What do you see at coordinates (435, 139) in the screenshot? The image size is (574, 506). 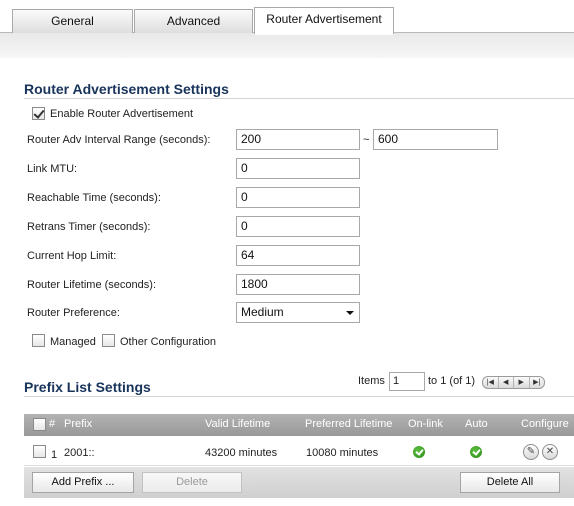 I see `interval-max-input: 600` at bounding box center [435, 139].